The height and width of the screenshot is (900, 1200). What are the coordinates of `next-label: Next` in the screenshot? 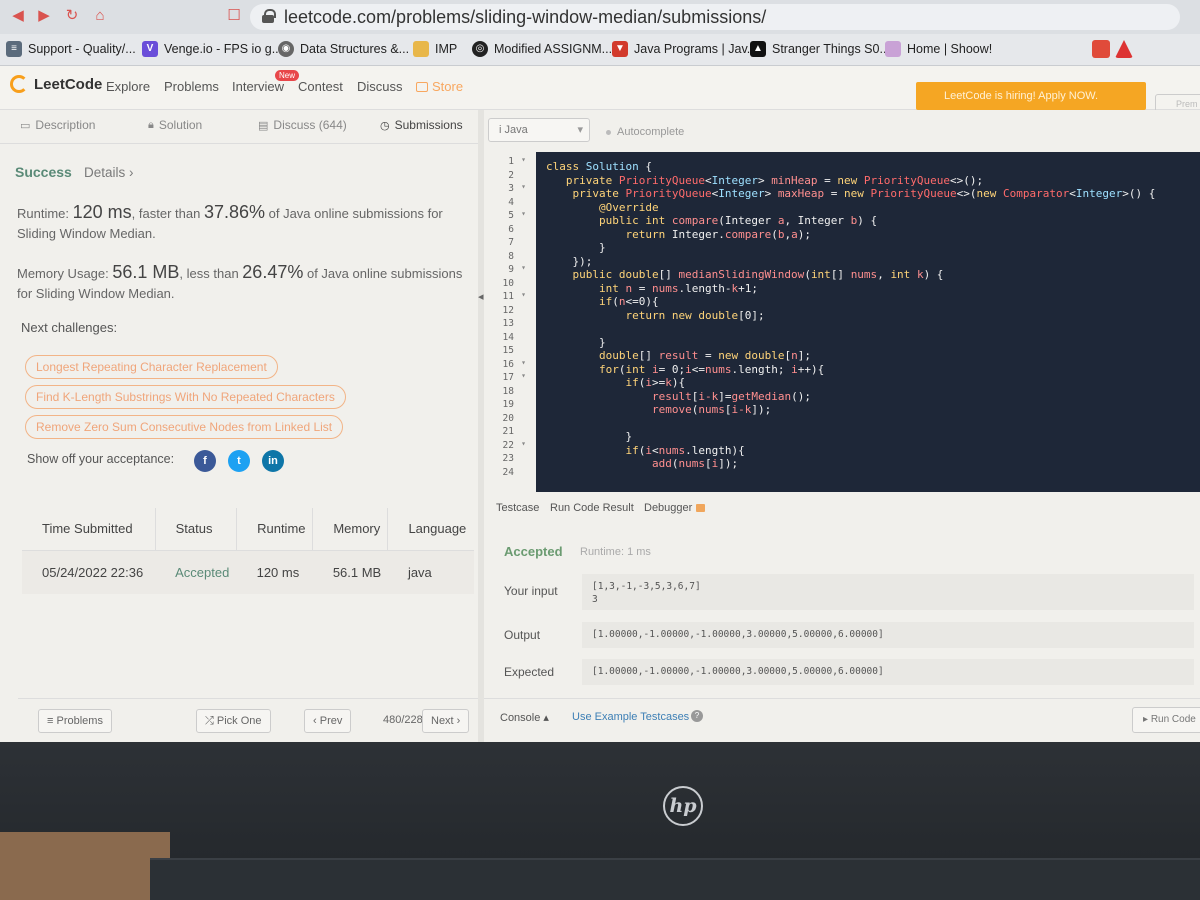 It's located at (442, 721).